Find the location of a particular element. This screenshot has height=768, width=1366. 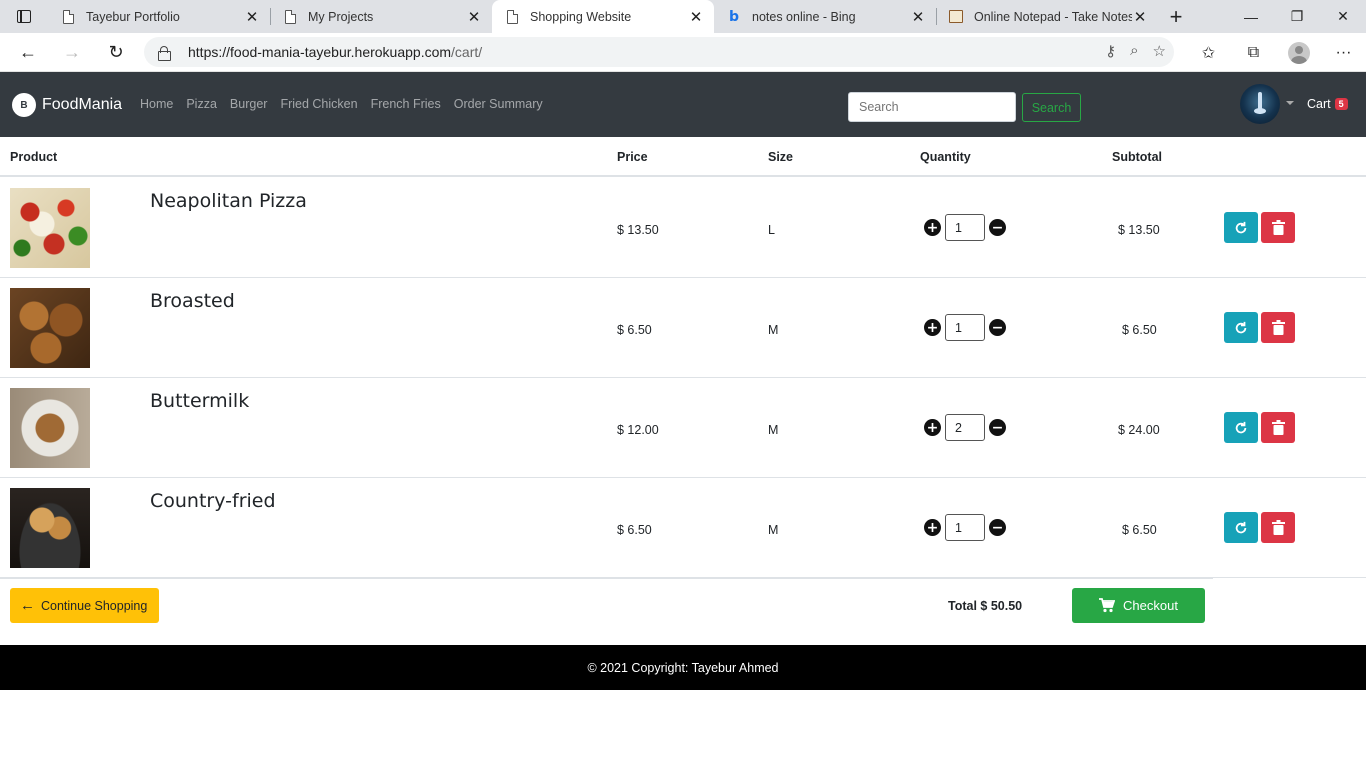

header-size: Size is located at coordinates (781, 157).